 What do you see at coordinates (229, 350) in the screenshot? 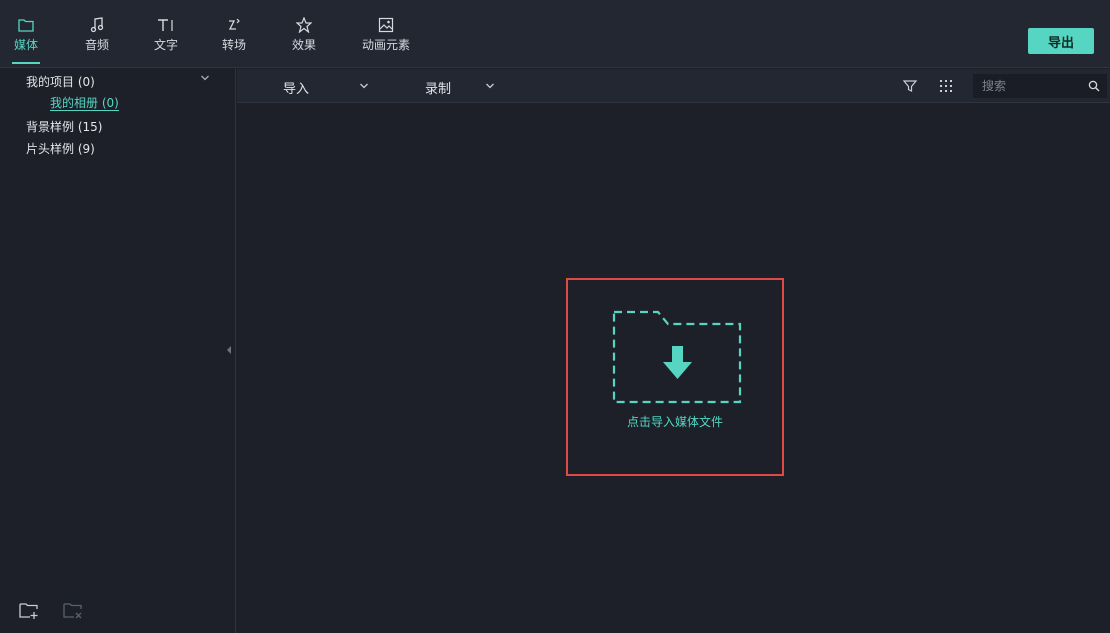
I see `collapse-sidebar-icon` at bounding box center [229, 350].